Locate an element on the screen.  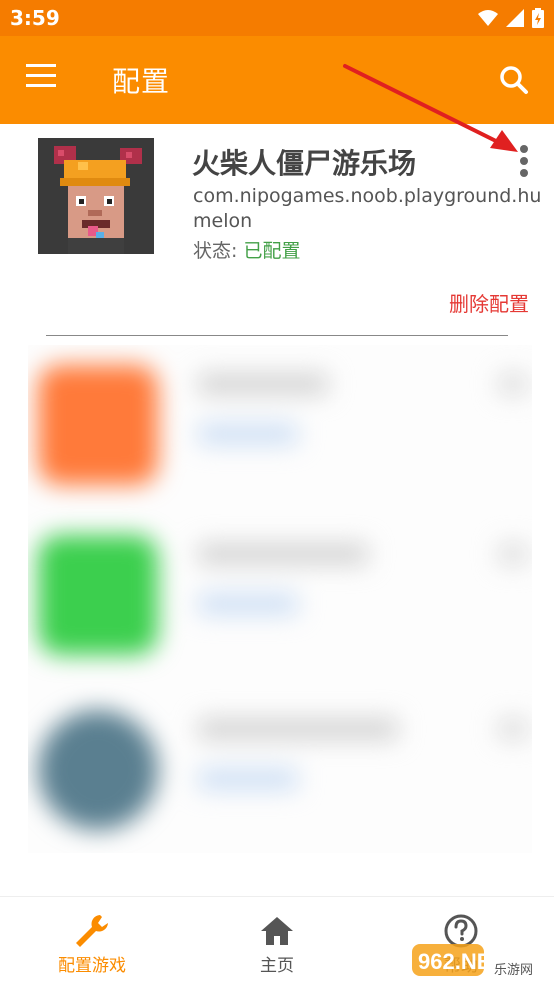
wifi-icon is located at coordinates (488, 18).